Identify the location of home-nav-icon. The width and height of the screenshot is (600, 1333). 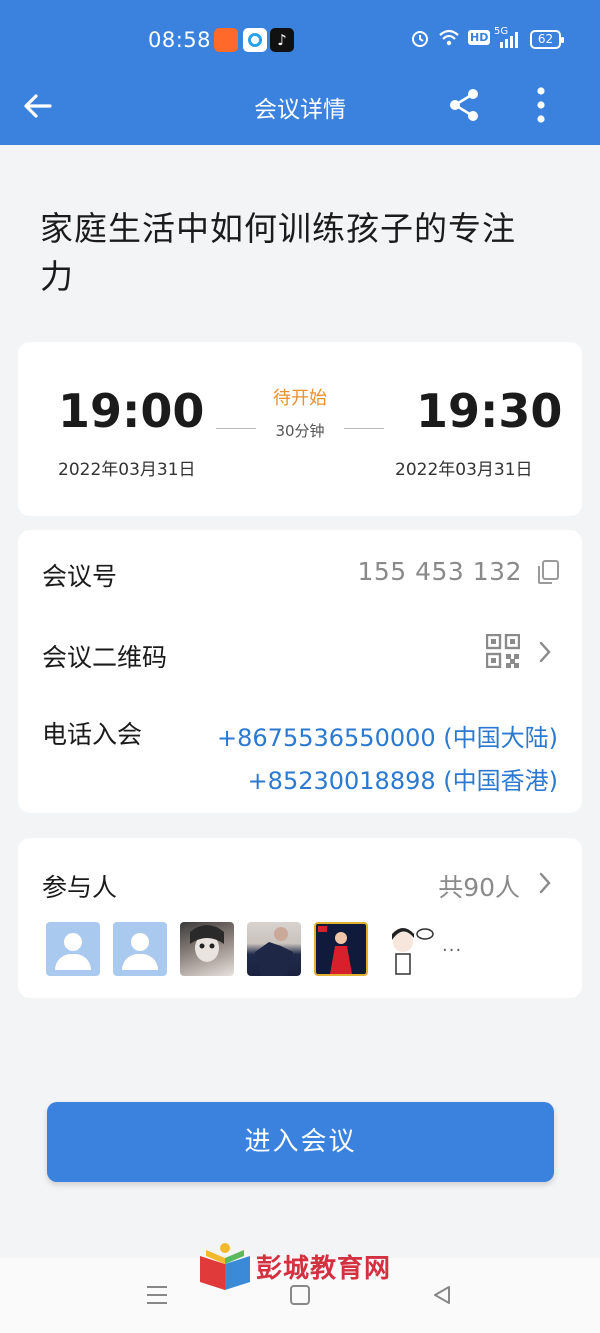
(300, 1295).